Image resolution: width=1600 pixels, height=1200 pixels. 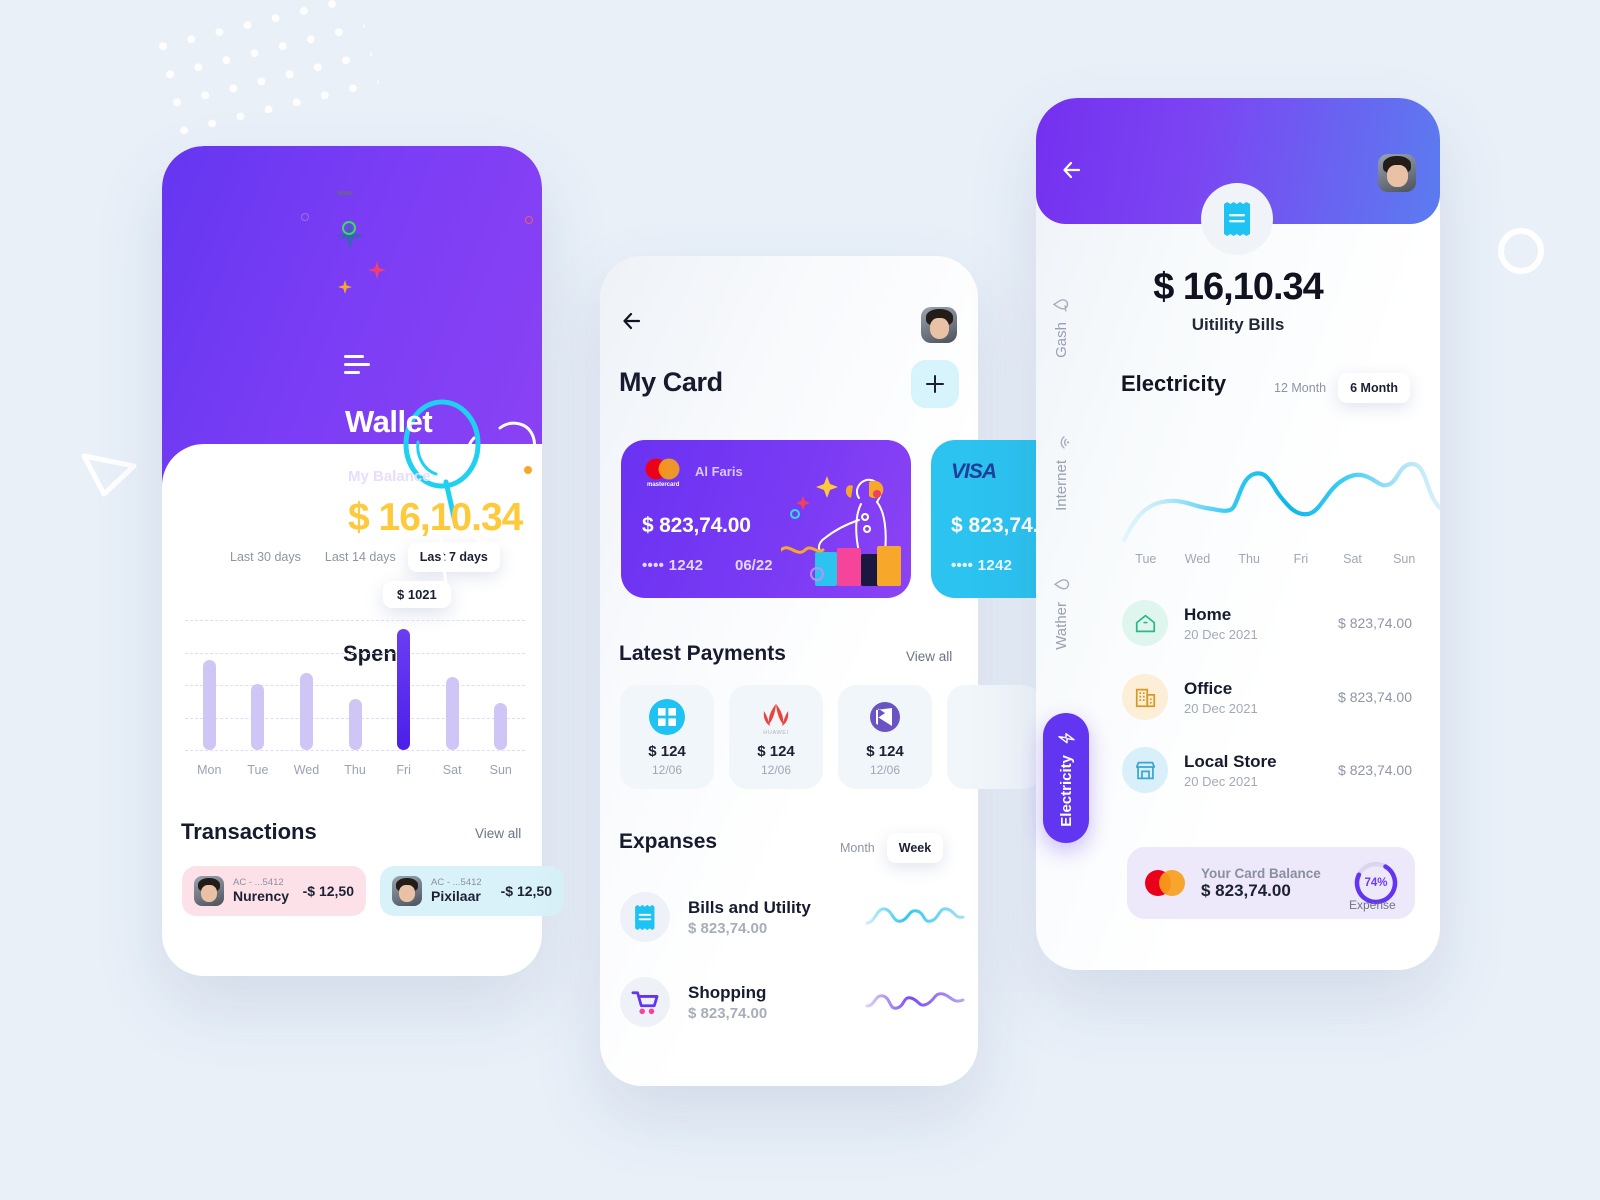 I want to click on utility-total-amount: $ 16,10.34, so click(x=1238, y=287).